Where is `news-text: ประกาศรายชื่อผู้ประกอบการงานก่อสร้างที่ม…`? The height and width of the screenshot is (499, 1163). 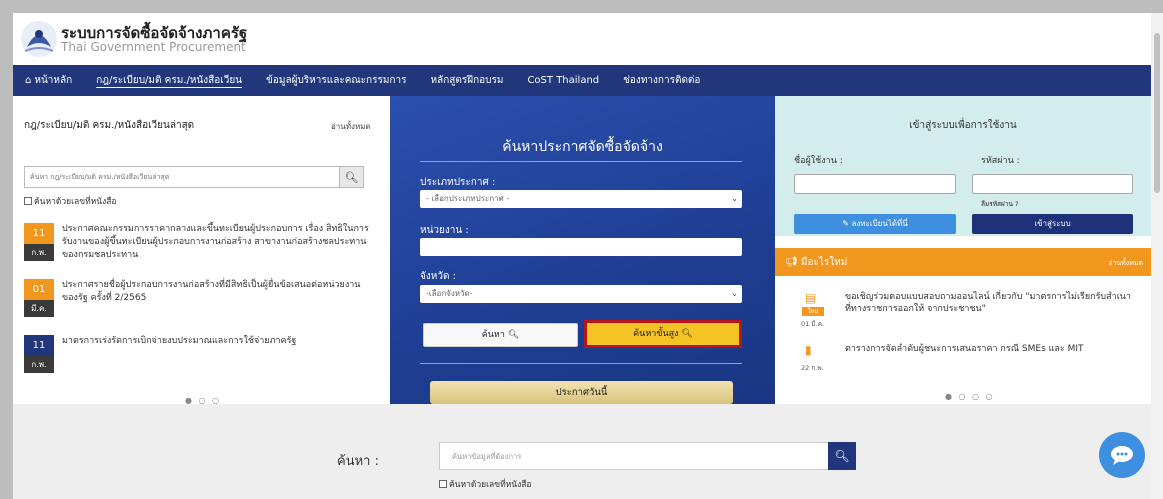 news-text: ประกาศรายชื่อผู้ประกอบการงานก่อสร้างที่ม… is located at coordinates (217, 292).